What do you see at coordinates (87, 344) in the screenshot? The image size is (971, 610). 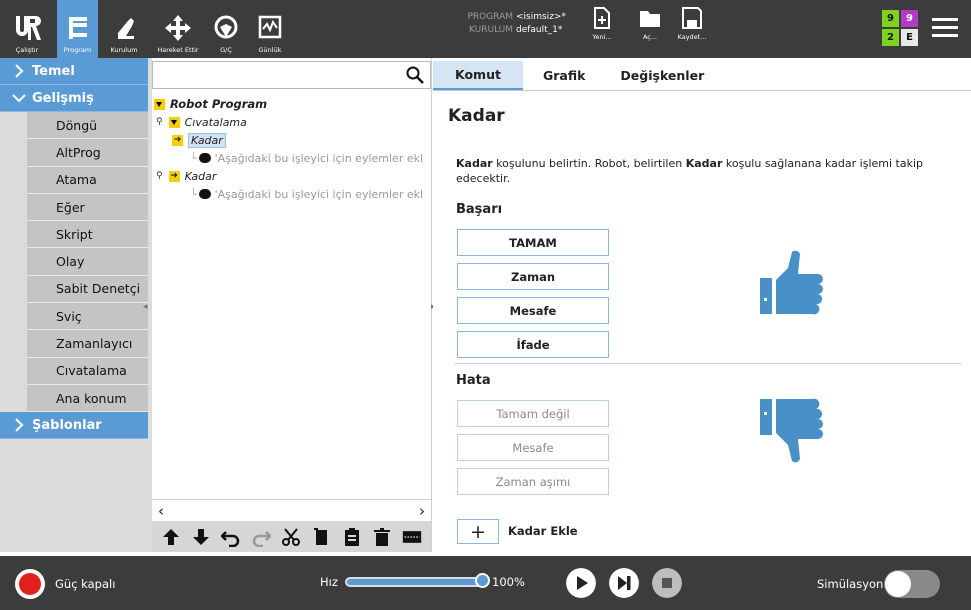 I see `sidebar-item-zamanlayici: Zamanlayıcı` at bounding box center [87, 344].